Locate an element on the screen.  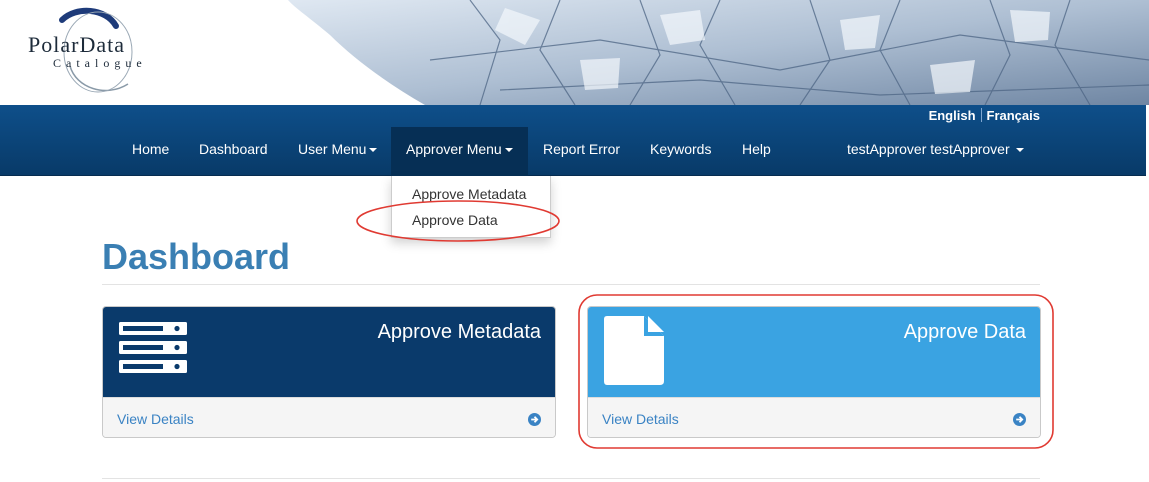
approve-metadata-panel-header: Approve Metadata is located at coordinates (329, 352).